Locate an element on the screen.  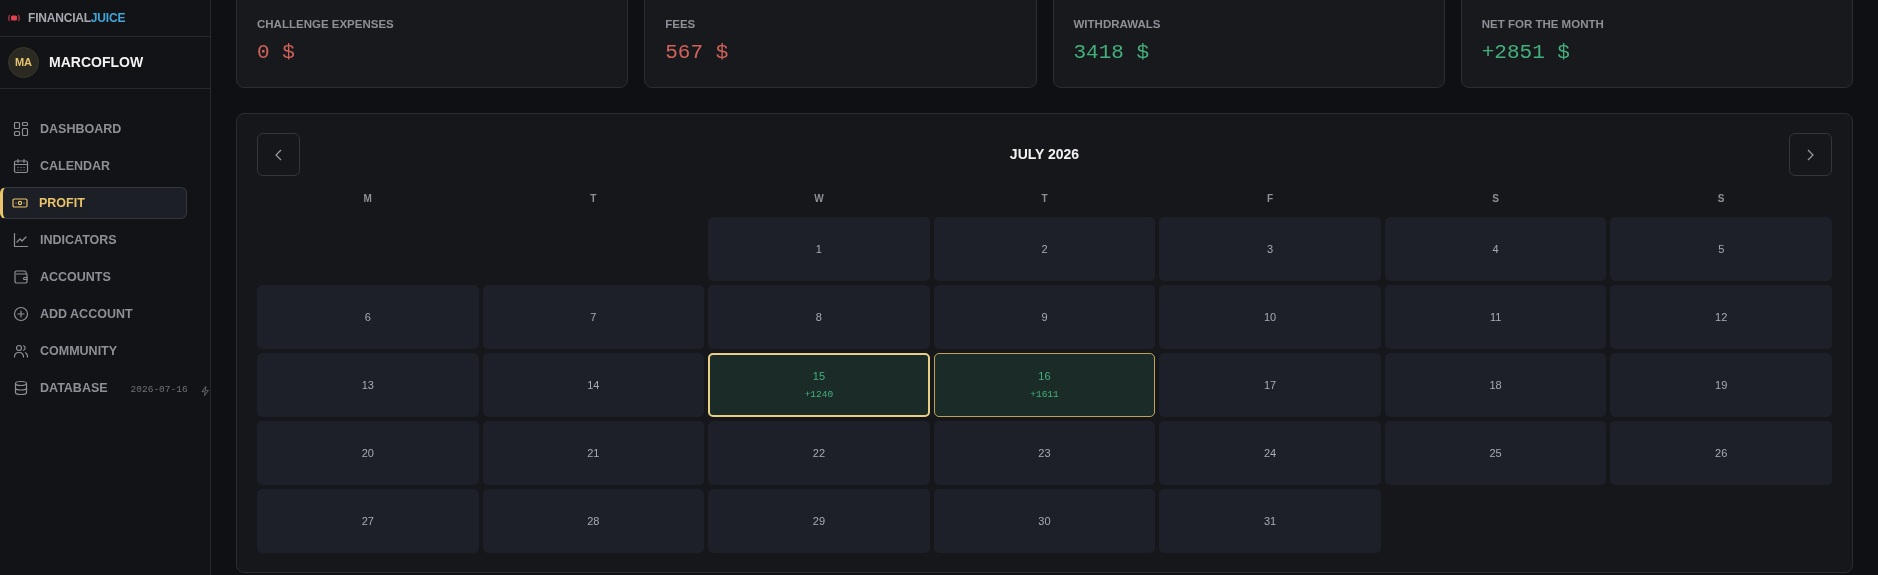
day-cell: 25 is located at coordinates (1495, 453).